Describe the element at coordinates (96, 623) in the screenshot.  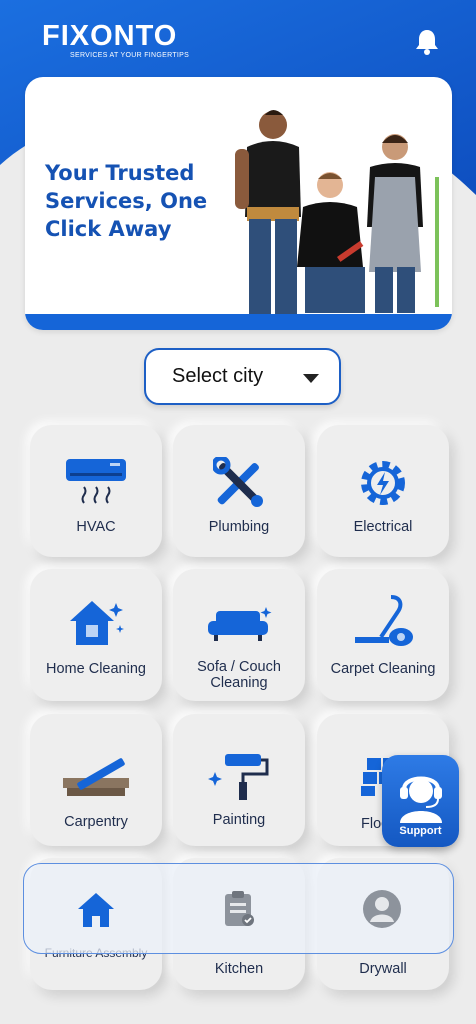
I see `house-sparkle-icon` at that location.